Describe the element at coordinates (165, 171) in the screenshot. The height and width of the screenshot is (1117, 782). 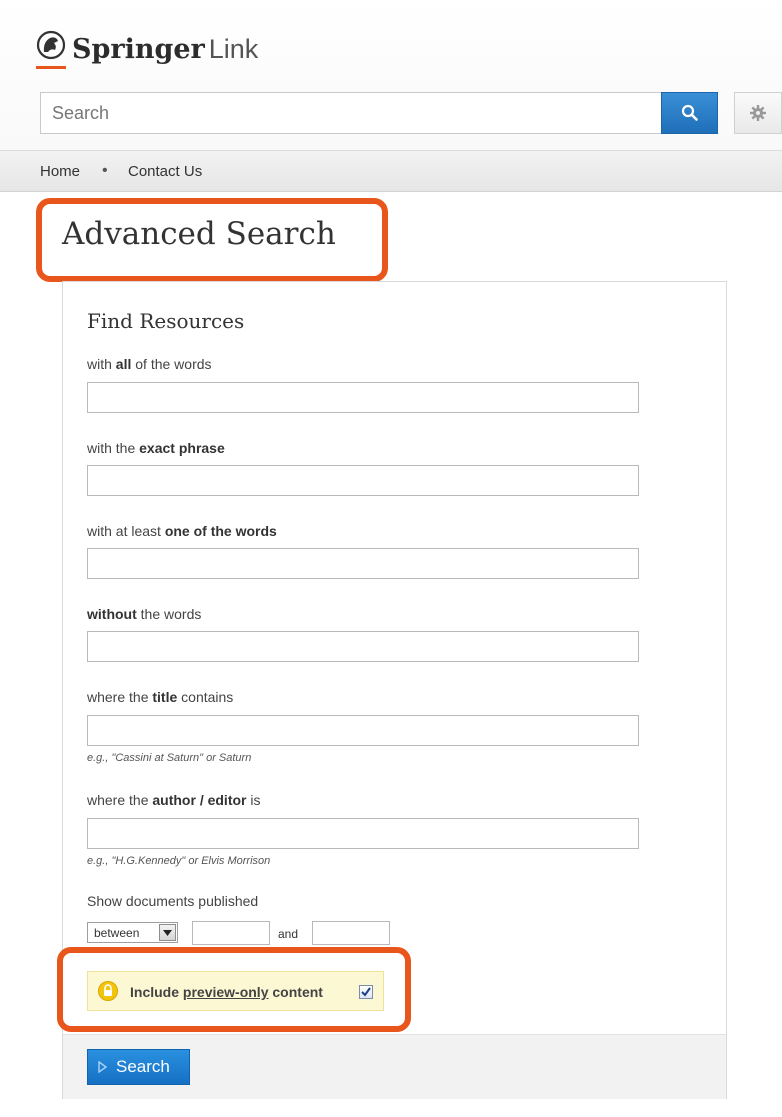
I see `nav-contact-us-link: Contact Us` at that location.